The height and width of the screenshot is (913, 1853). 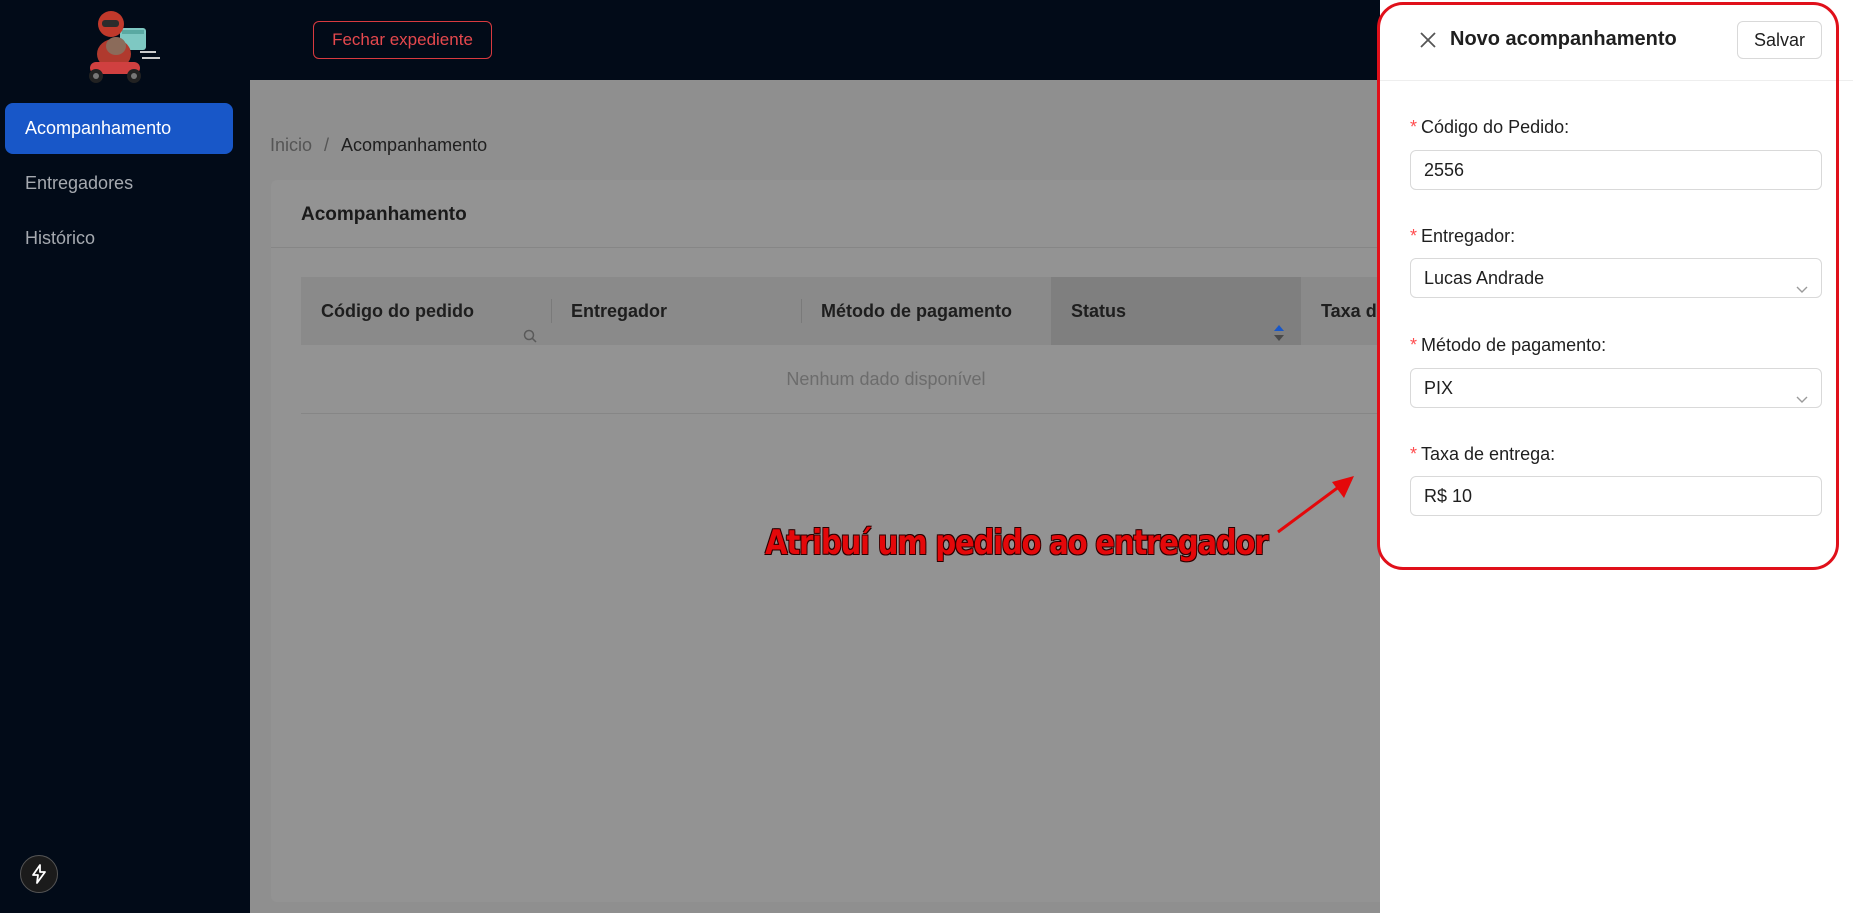 I want to click on drawer-header: Novo acompanhamento Salvar, so click(x=1616, y=40).